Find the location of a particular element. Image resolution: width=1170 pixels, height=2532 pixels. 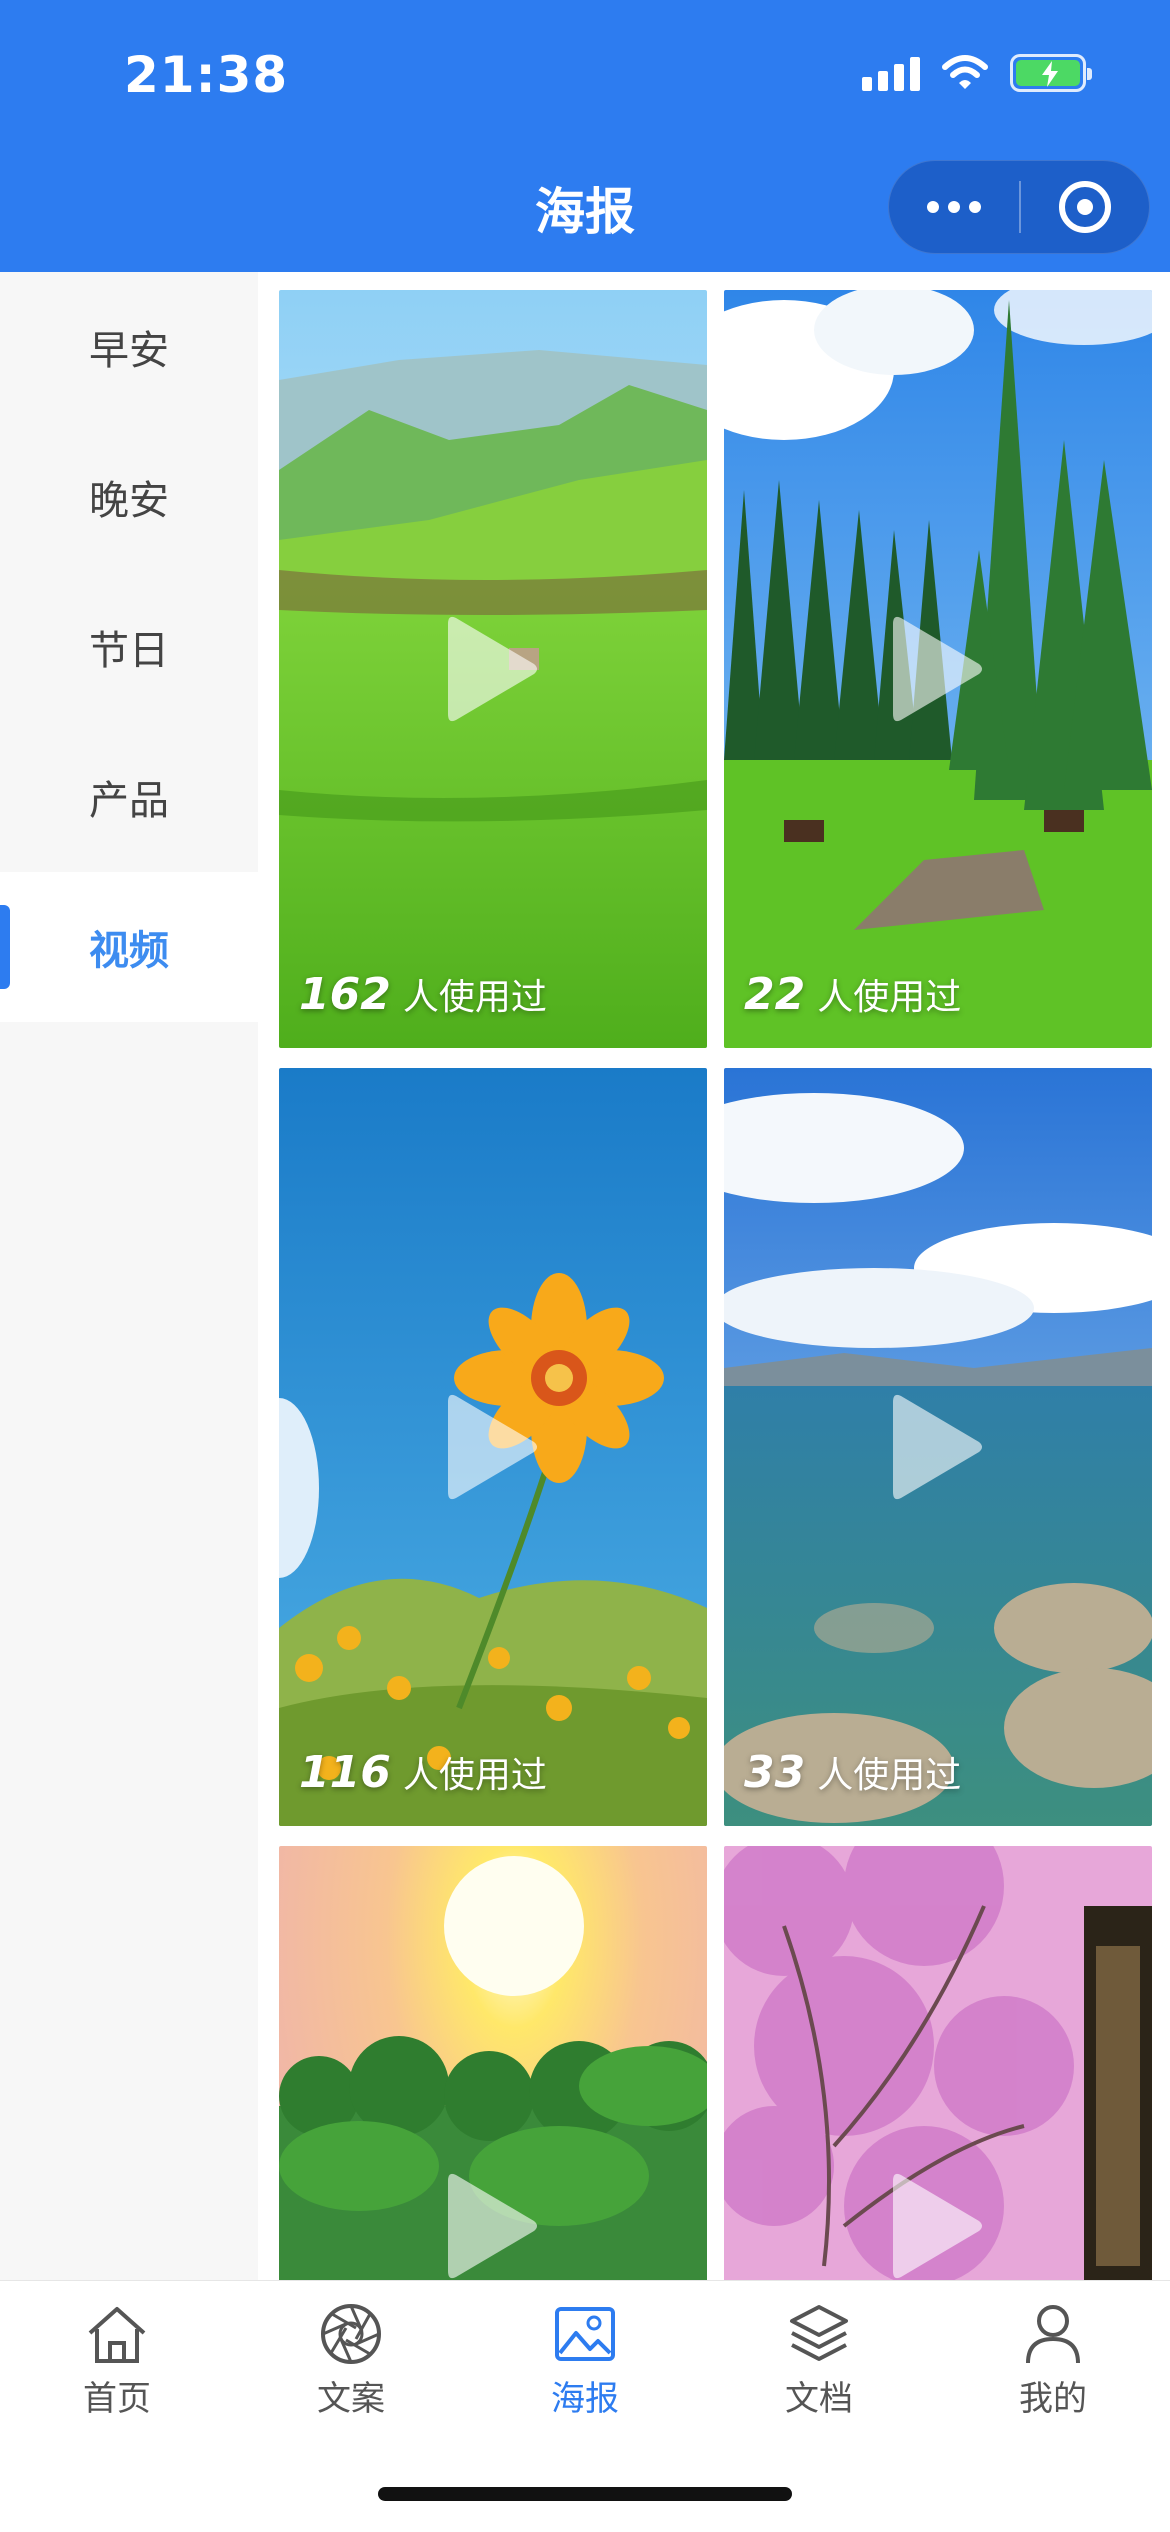

signal-icon is located at coordinates (891, 73).